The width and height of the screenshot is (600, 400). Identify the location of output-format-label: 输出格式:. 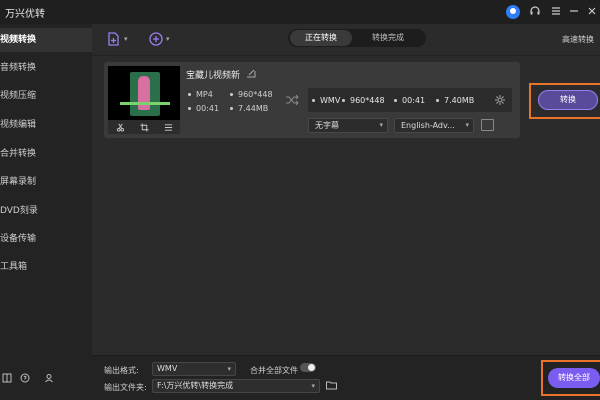
(121, 370).